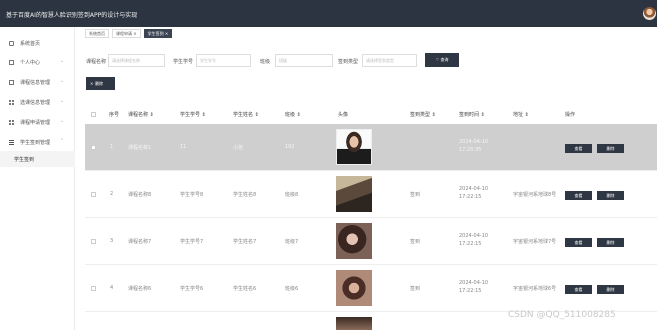 This screenshot has height=330, width=657. What do you see at coordinates (290, 147) in the screenshot?
I see `cell-class: 192` at bounding box center [290, 147].